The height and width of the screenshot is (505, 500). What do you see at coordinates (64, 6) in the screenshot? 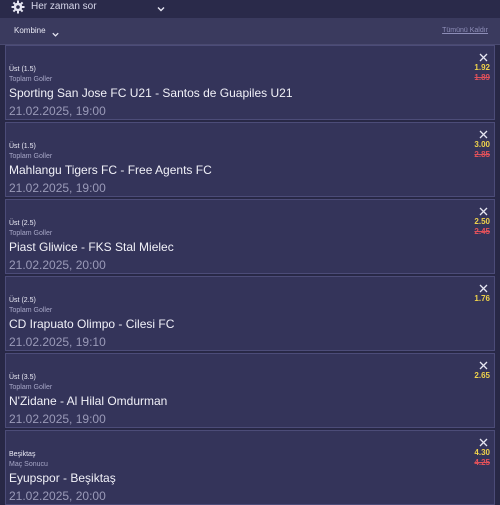
I see `odds-change-setting: Her zaman sor` at bounding box center [64, 6].